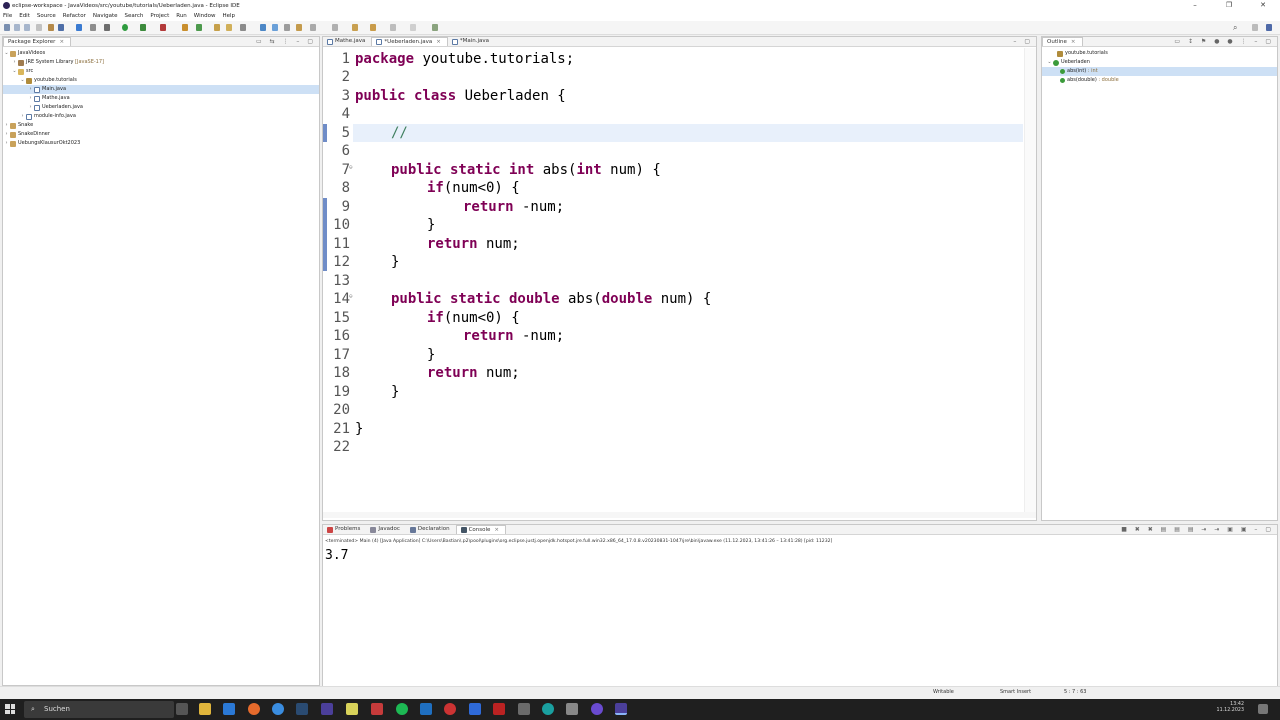 The height and width of the screenshot is (720, 1280). I want to click on tree-item-uebungsklausur: › UebungsKlausurOkt2023, so click(161, 143).